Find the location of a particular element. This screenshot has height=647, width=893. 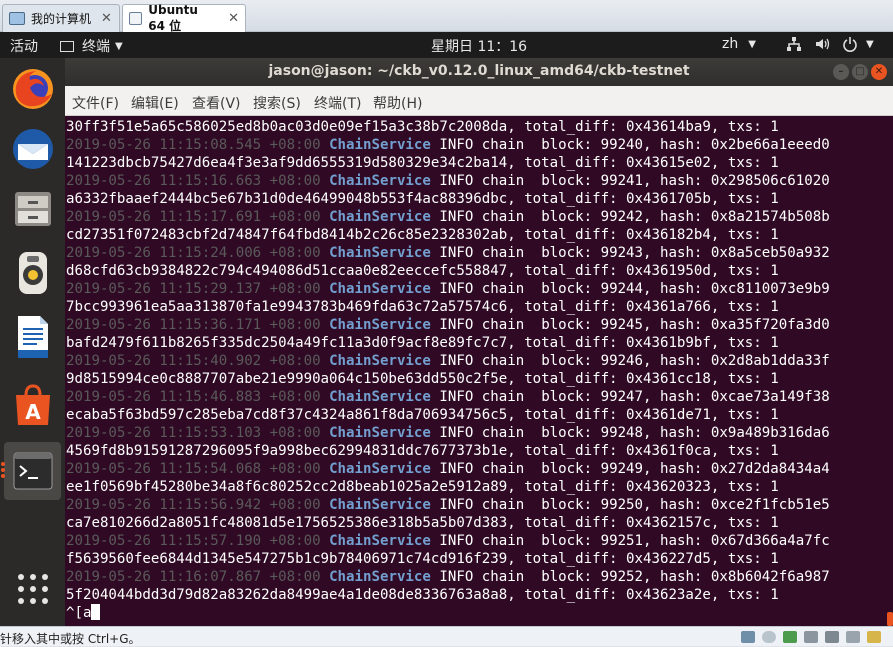

rhythmbox-icon is located at coordinates (32, 273).